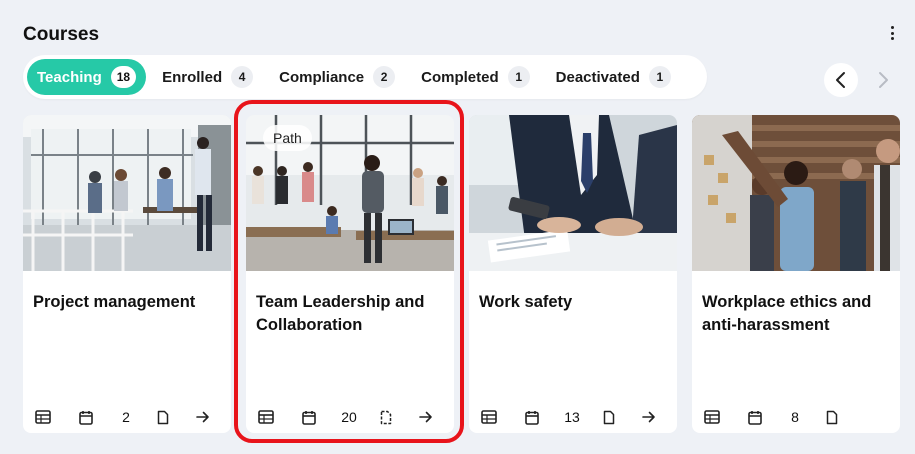 The height and width of the screenshot is (454, 915). What do you see at coordinates (123, 77) in the screenshot?
I see `tab-count-badge: 18` at bounding box center [123, 77].